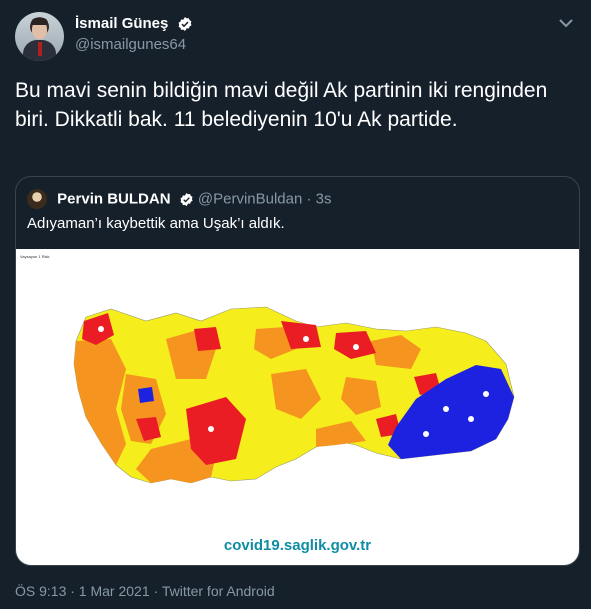 Image resolution: width=591 pixels, height=609 pixels. Describe the element at coordinates (323, 199) in the screenshot. I see `quoted-timestamp: 3s` at that location.